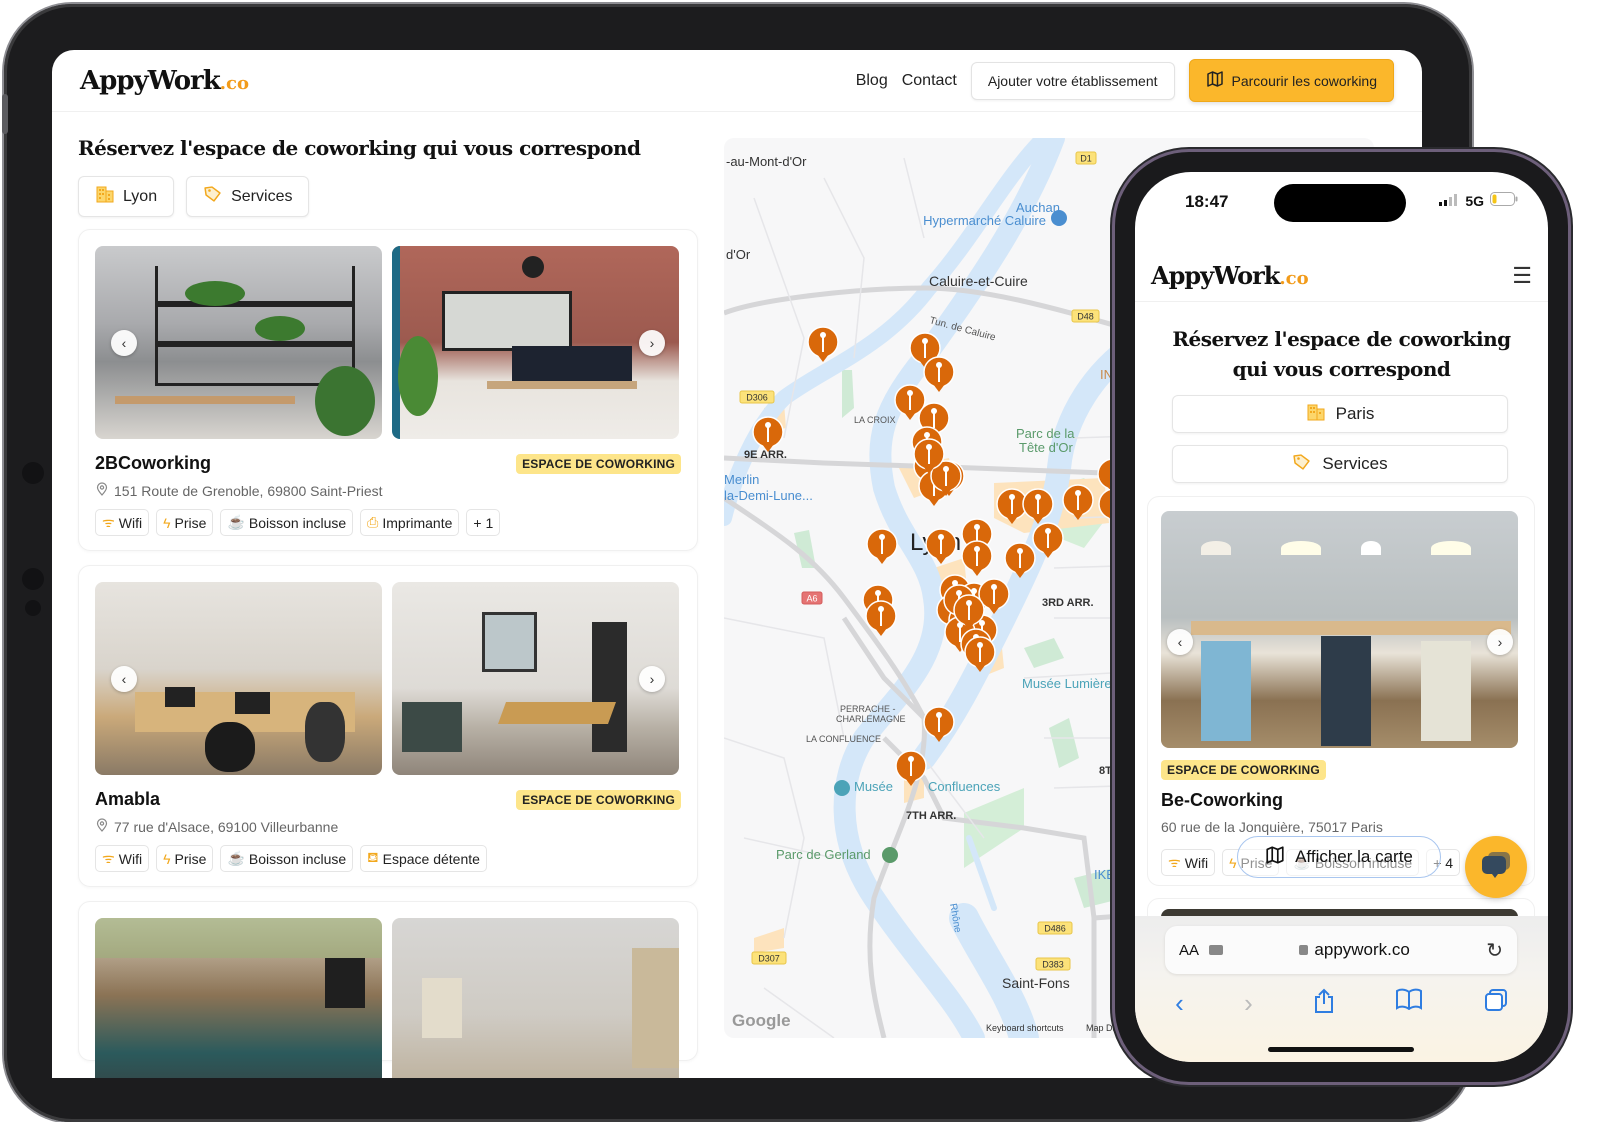  What do you see at coordinates (1409, 1003) in the screenshot?
I see `bookmarks-icon` at bounding box center [1409, 1003].